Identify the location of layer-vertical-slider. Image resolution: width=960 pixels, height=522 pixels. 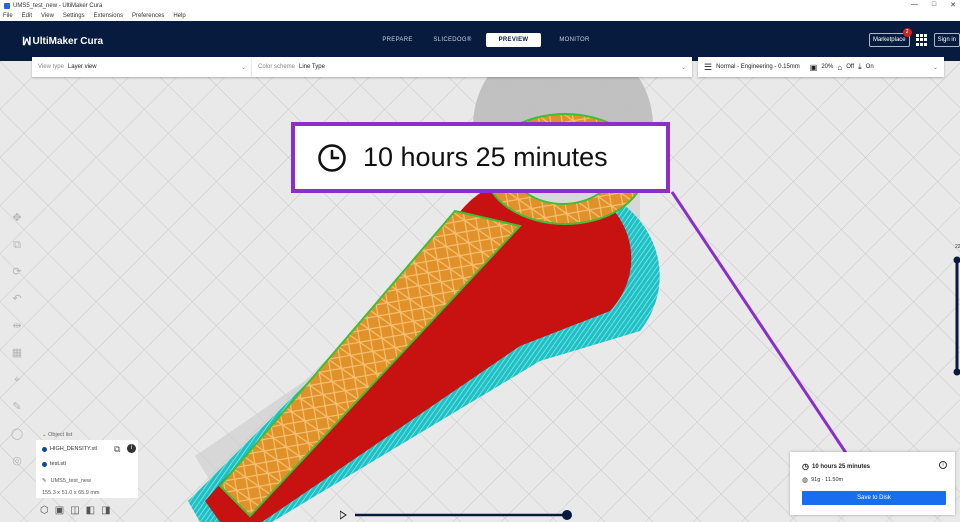
(956, 316).